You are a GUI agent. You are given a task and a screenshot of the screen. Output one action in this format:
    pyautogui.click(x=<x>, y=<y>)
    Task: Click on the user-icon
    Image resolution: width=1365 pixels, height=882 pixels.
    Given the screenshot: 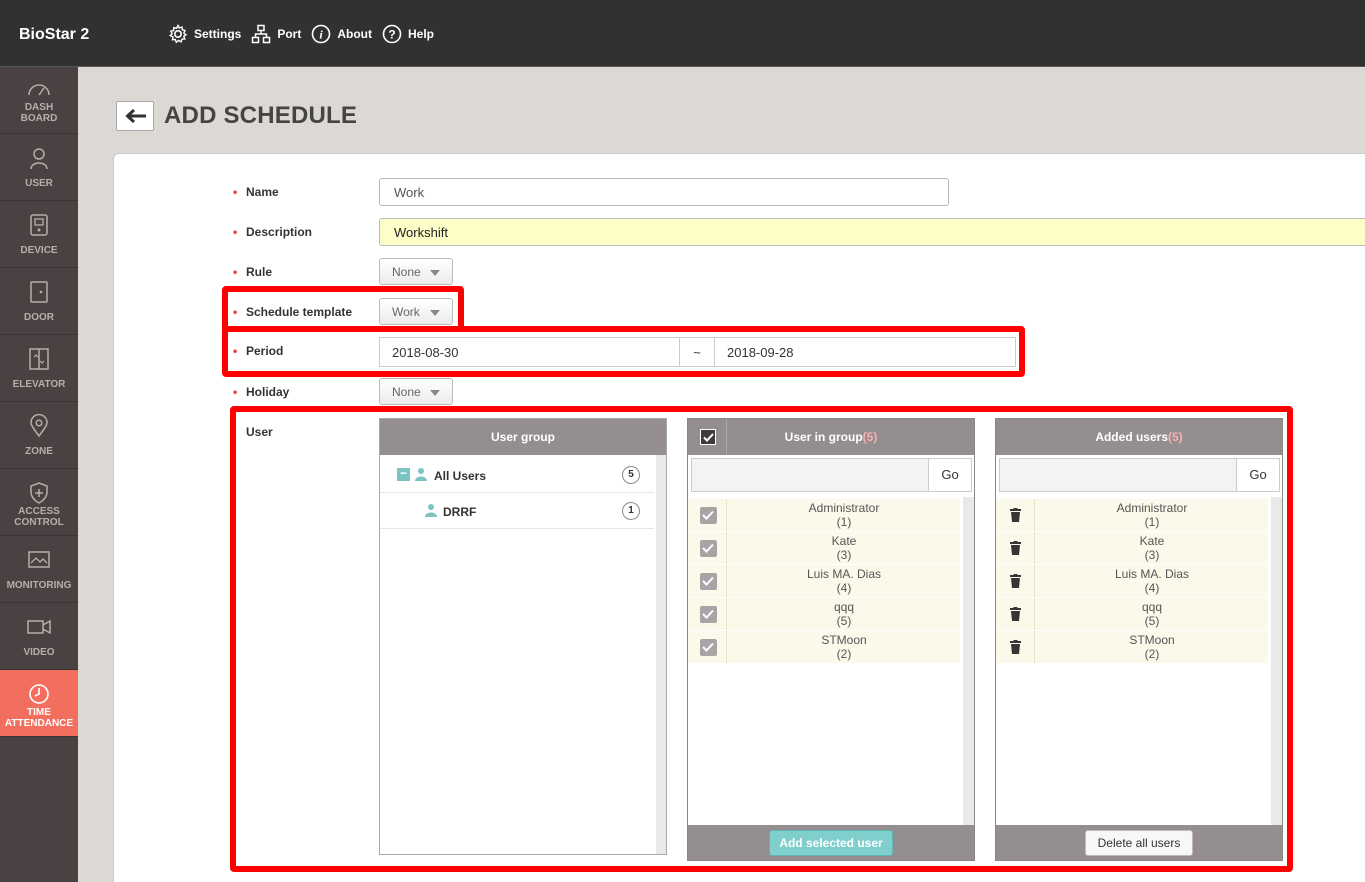 What is the action you would take?
    pyautogui.click(x=421, y=474)
    